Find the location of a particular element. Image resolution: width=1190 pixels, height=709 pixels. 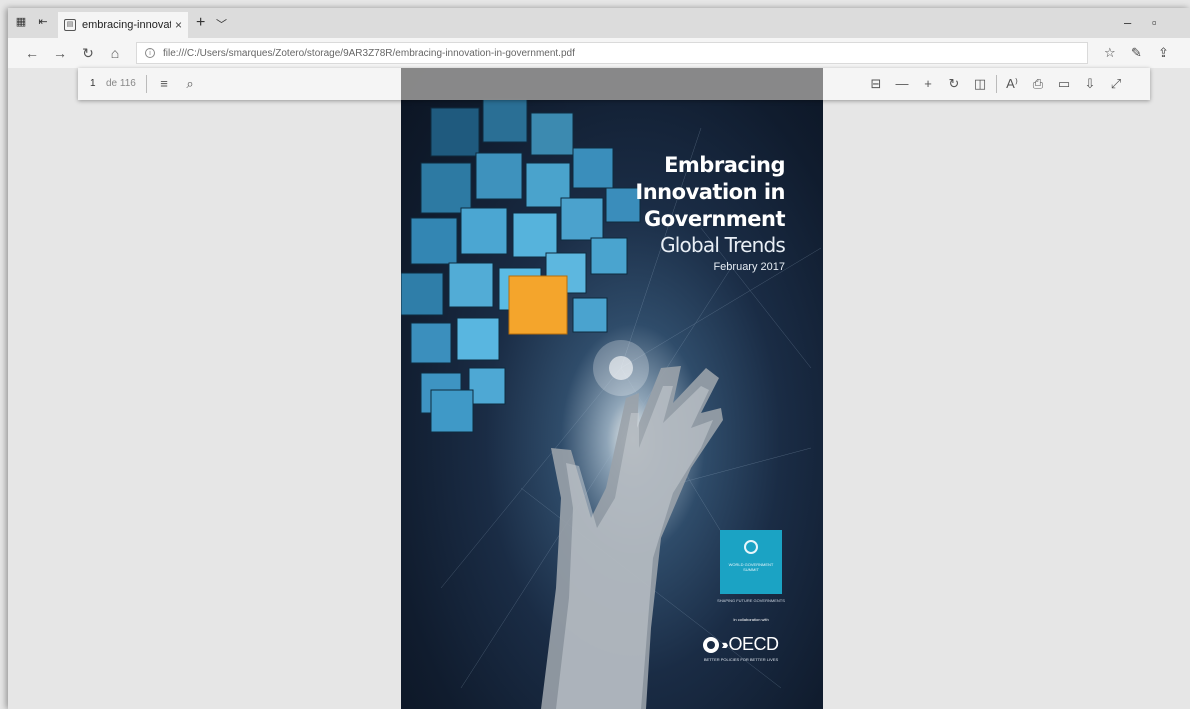

info-icon: i is located at coordinates (150, 53).